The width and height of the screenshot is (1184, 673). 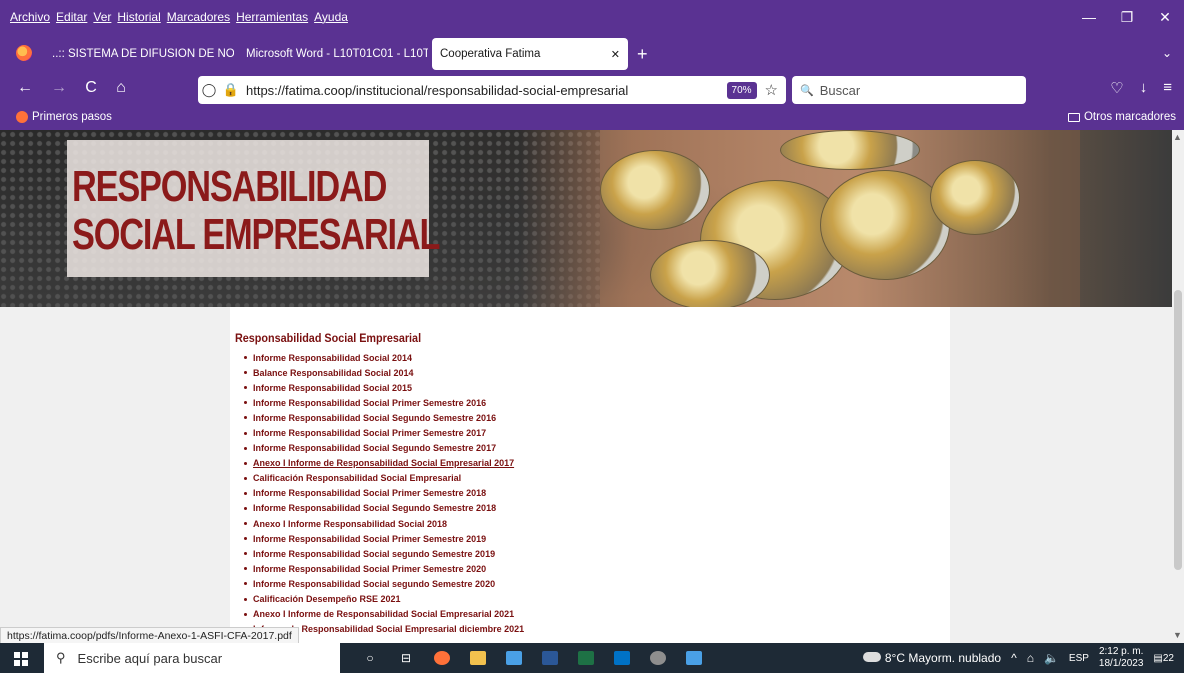 What do you see at coordinates (91, 88) in the screenshot?
I see `reload-icon: C` at bounding box center [91, 88].